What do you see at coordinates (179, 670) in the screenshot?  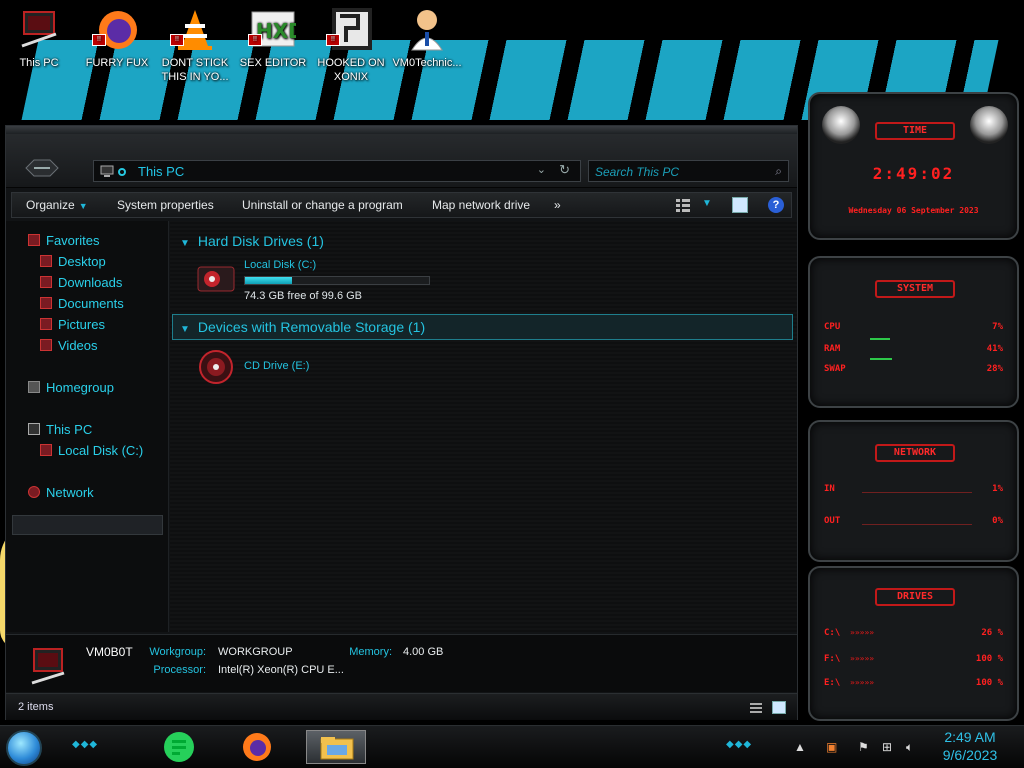 I see `processor-label: Processor:` at bounding box center [179, 670].